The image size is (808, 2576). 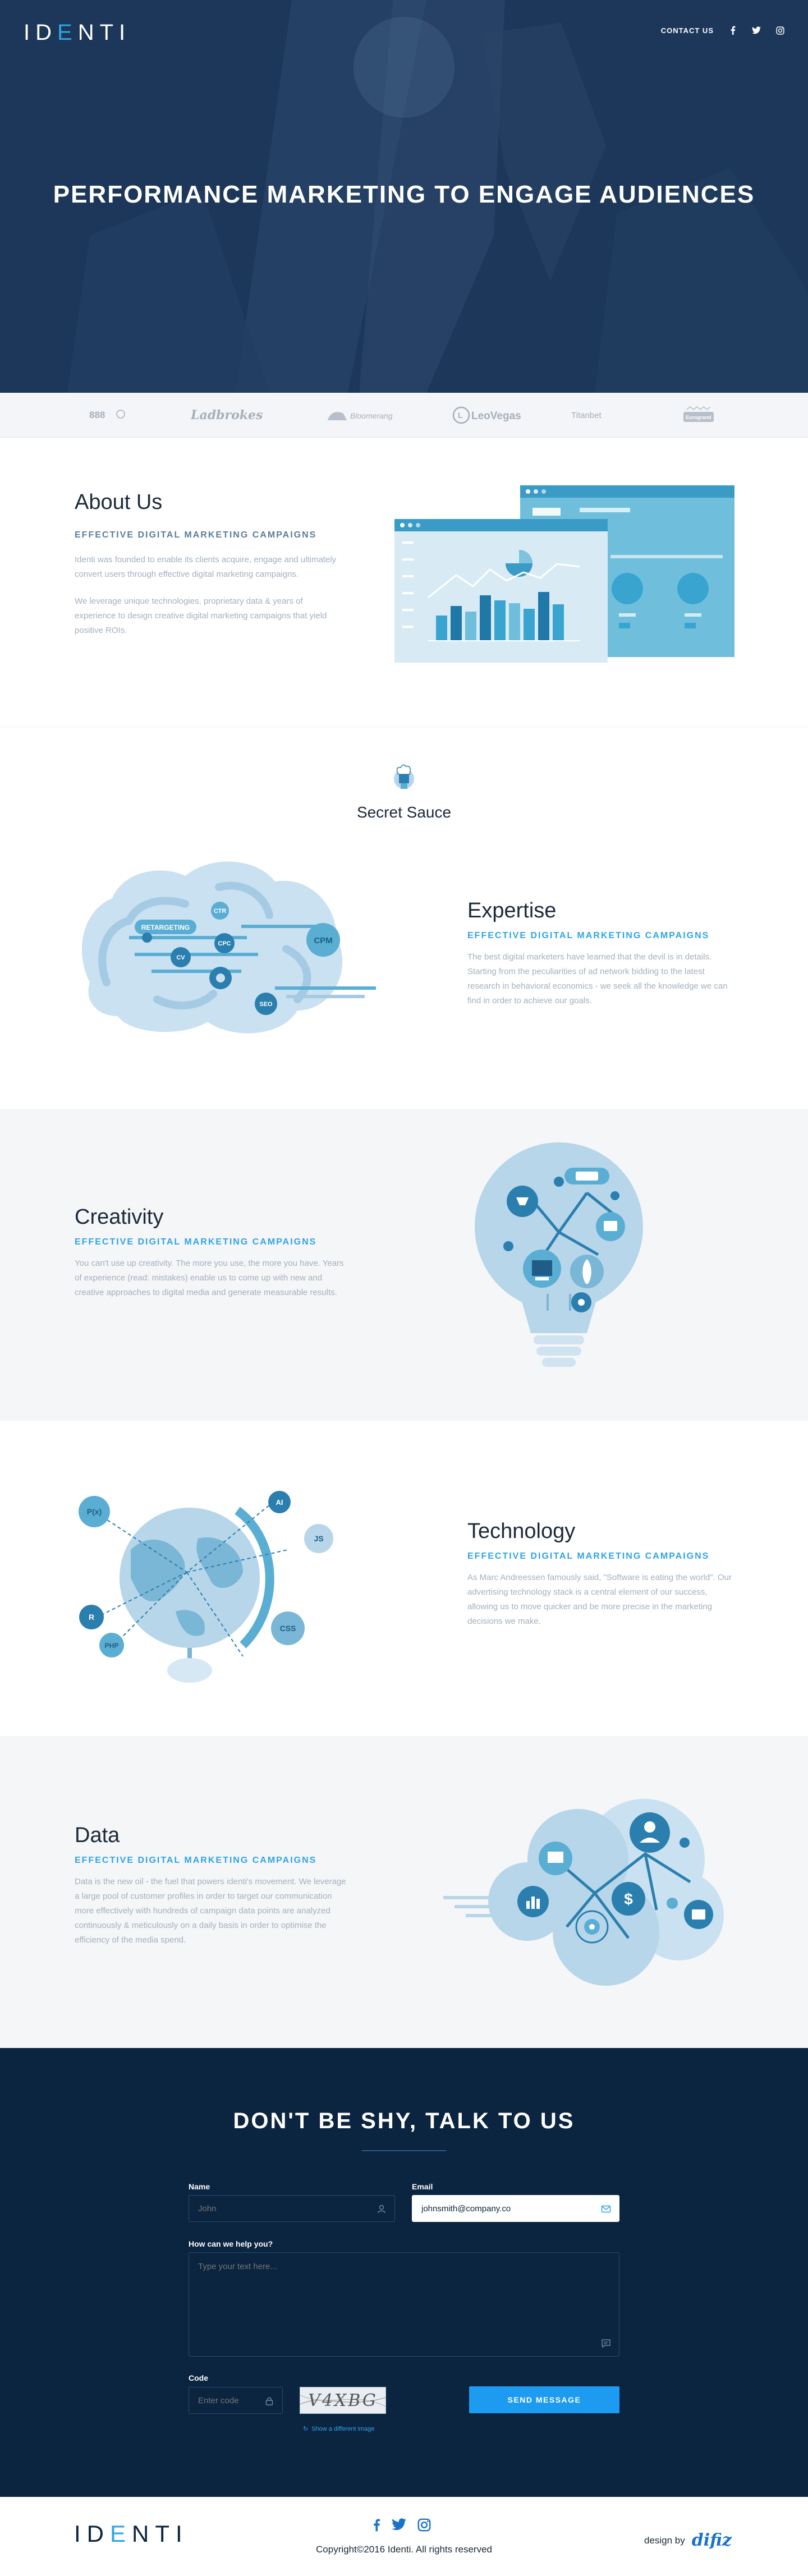 I want to click on secret-sauce-title: Secret Sauce, so click(x=404, y=812).